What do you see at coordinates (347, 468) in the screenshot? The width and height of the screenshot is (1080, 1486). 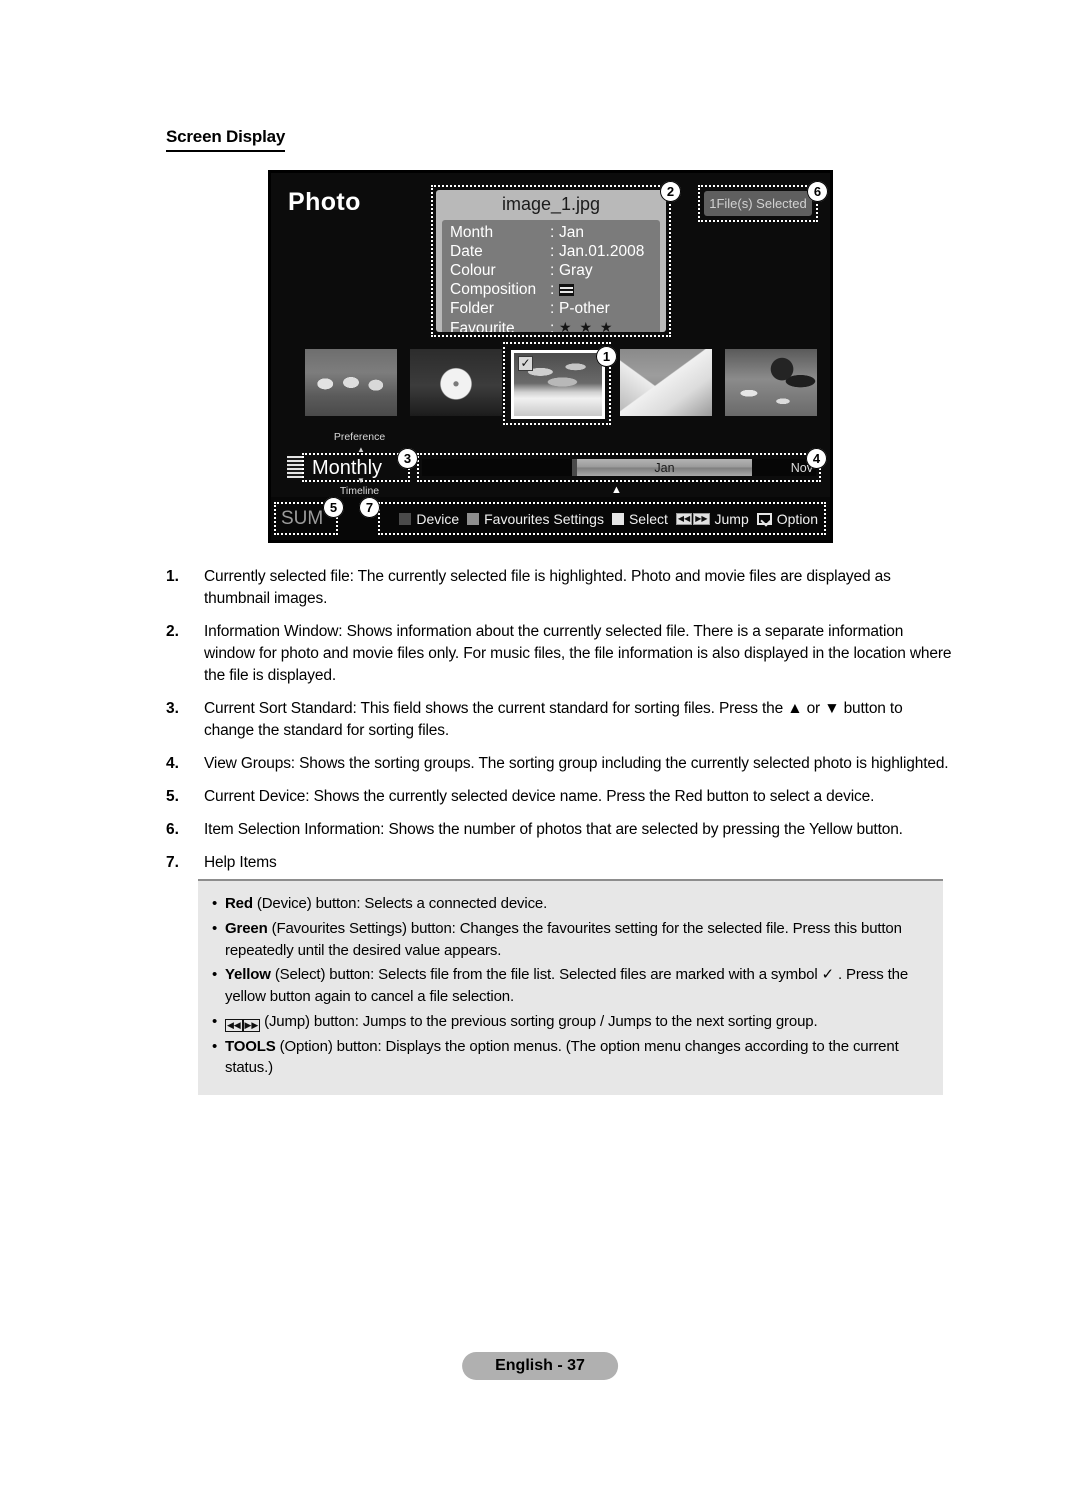 I see `current-sort-standard-value: Monthly` at bounding box center [347, 468].